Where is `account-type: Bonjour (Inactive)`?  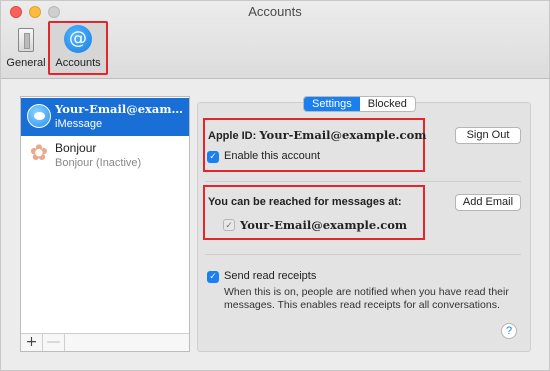 account-type: Bonjour (Inactive) is located at coordinates (98, 163).